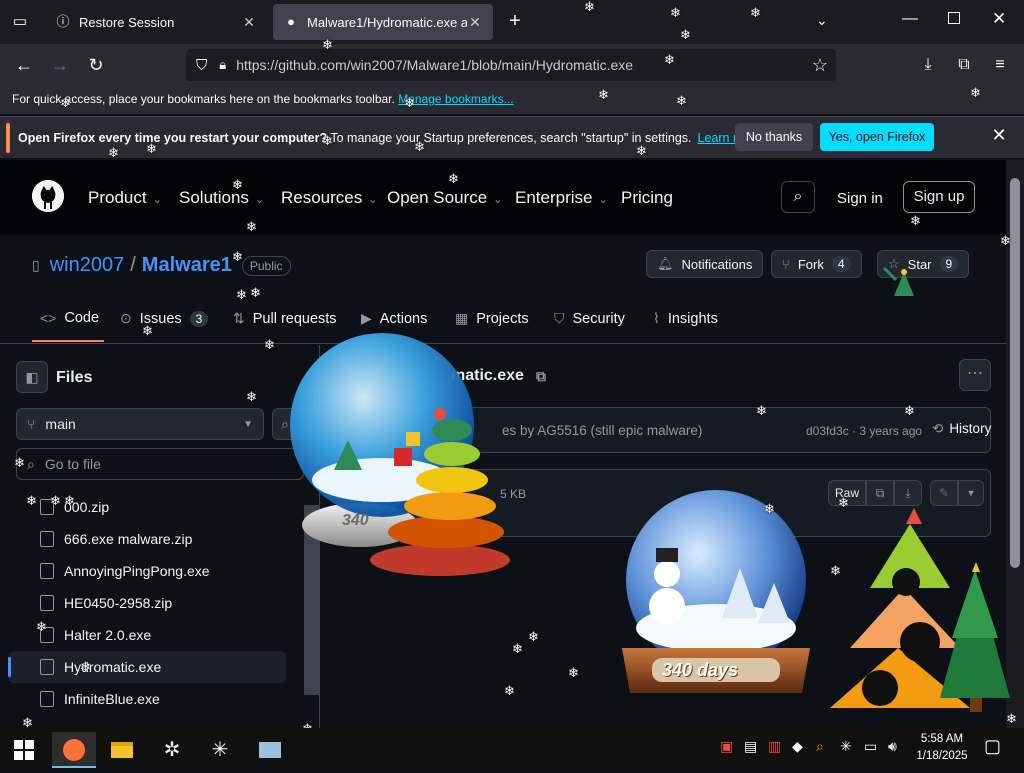 The width and height of the screenshot is (1024, 773). What do you see at coordinates (561, 198) in the screenshot?
I see `nav-enterprise: Enterprise ⌄` at bounding box center [561, 198].